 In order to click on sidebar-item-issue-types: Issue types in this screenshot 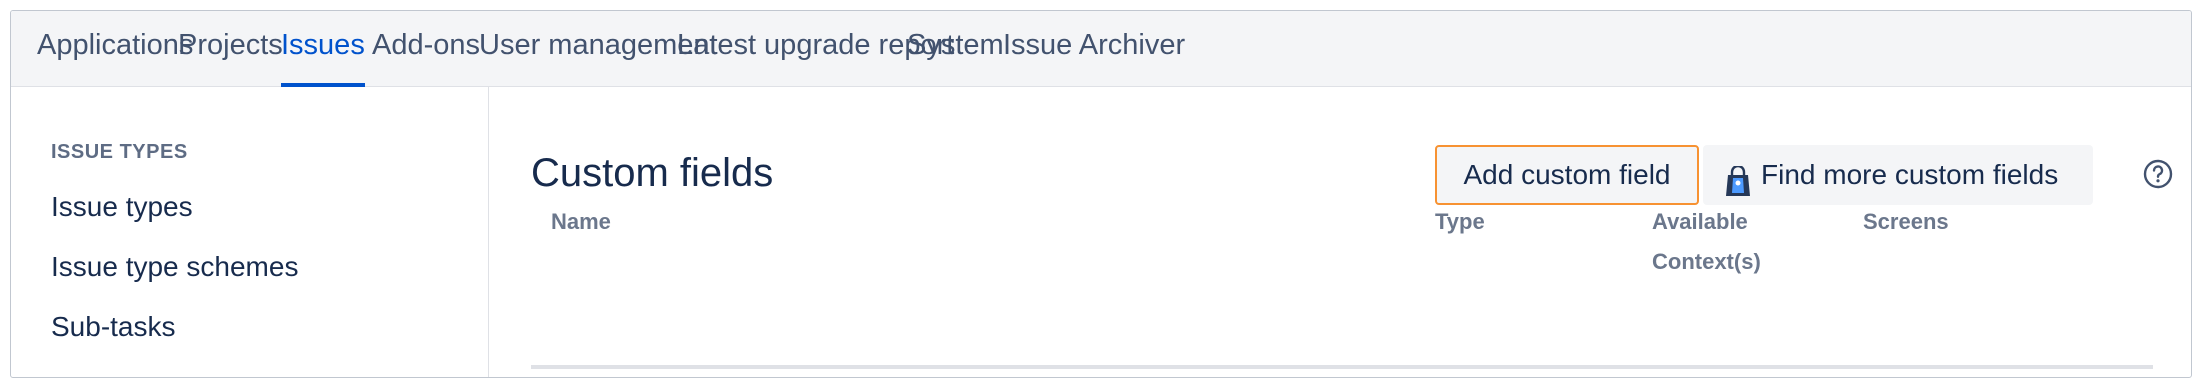, I will do `click(122, 207)`.